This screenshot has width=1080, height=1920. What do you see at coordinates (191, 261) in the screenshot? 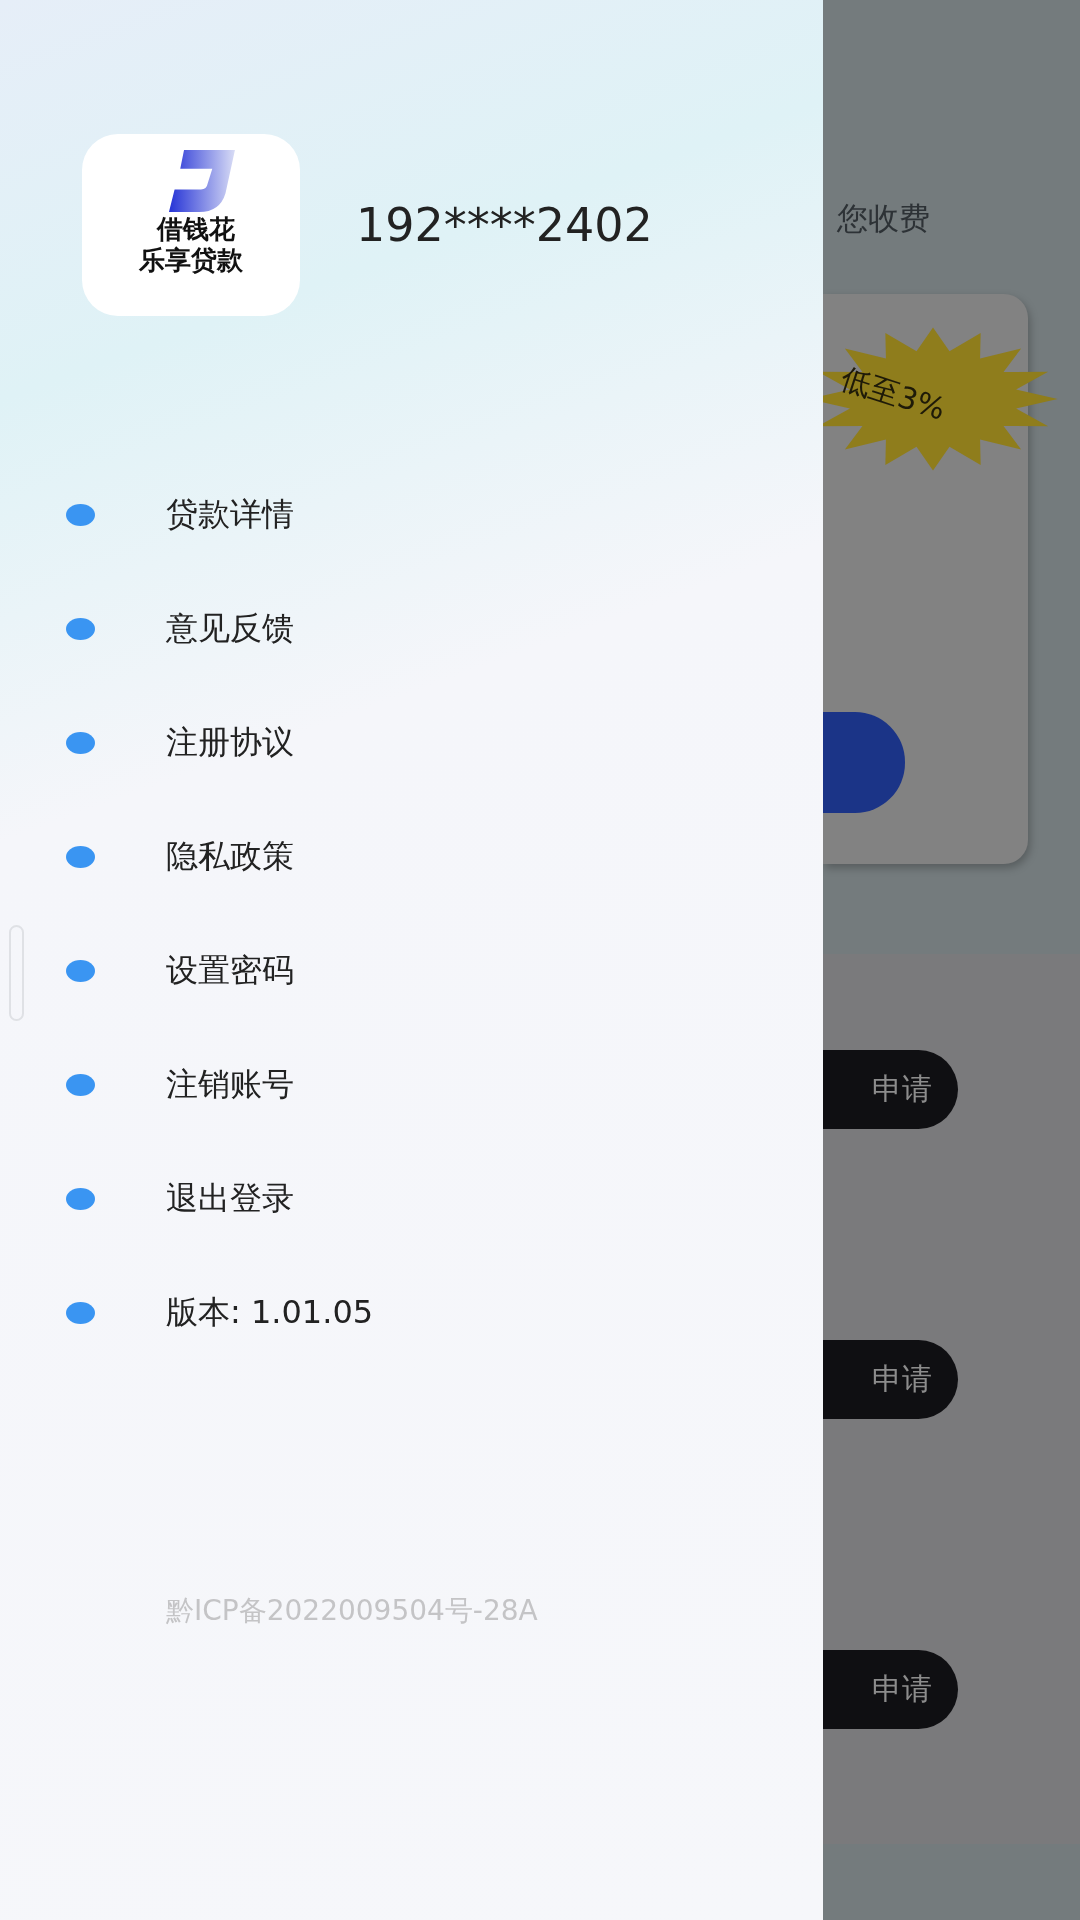
I see `logo-text: 乐享贷款` at bounding box center [191, 261].